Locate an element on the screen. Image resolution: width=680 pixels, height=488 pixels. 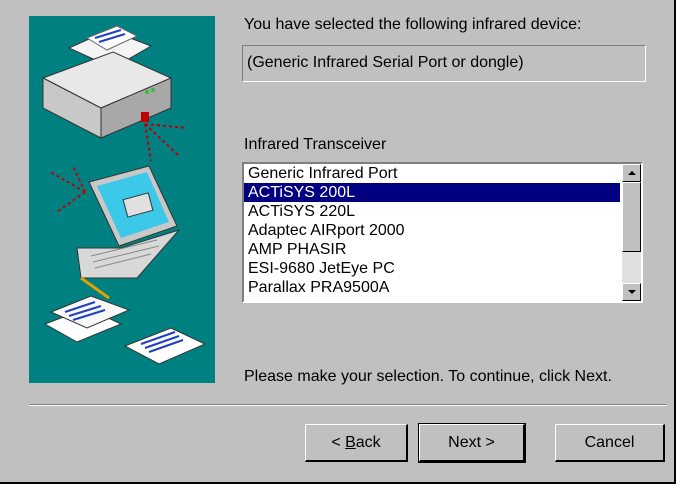
transceiver-label: Infrared Transceiver is located at coordinates (315, 144).